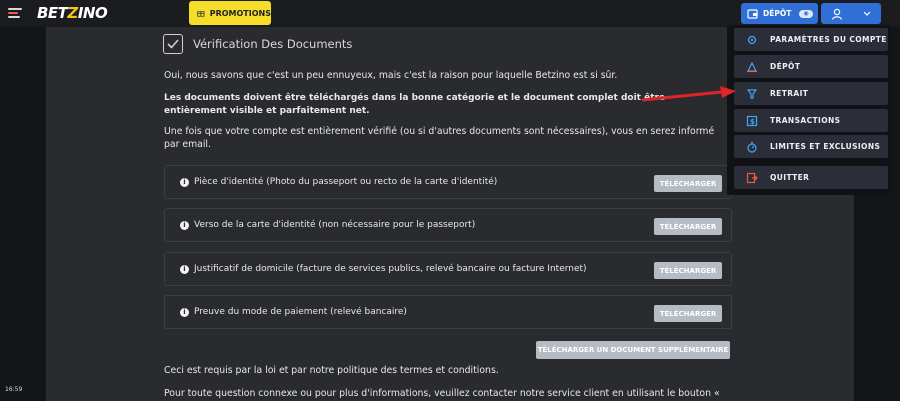 The height and width of the screenshot is (401, 900). What do you see at coordinates (752, 94) in the screenshot?
I see `withdraw-icon` at bounding box center [752, 94].